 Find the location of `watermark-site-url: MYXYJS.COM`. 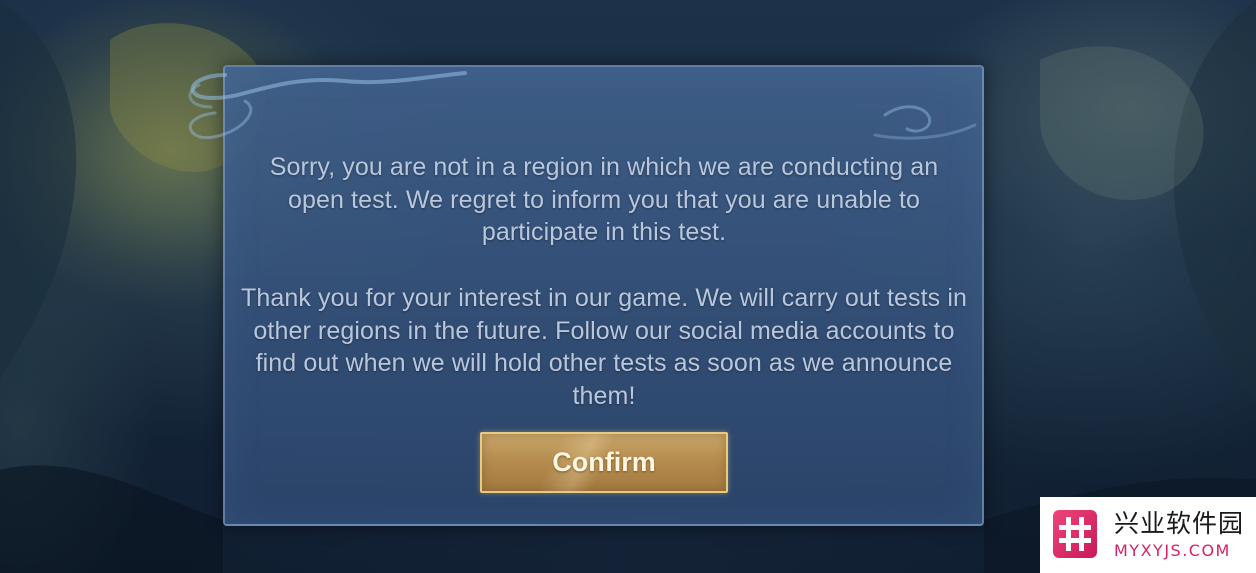

watermark-site-url: MYXYJS.COM is located at coordinates (1172, 550).